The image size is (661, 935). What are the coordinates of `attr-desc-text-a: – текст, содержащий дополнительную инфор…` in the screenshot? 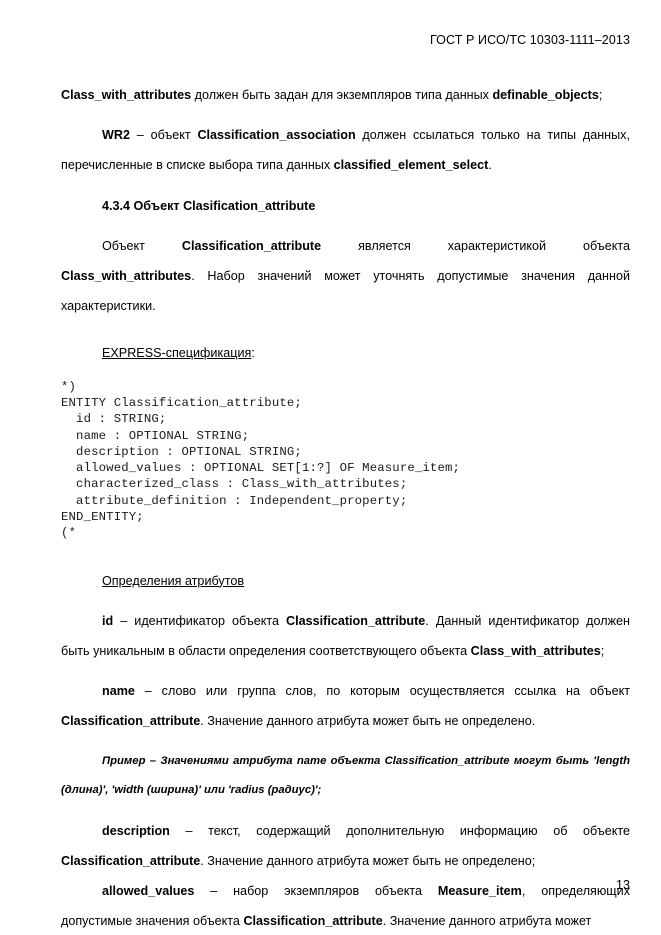 It's located at (400, 830).